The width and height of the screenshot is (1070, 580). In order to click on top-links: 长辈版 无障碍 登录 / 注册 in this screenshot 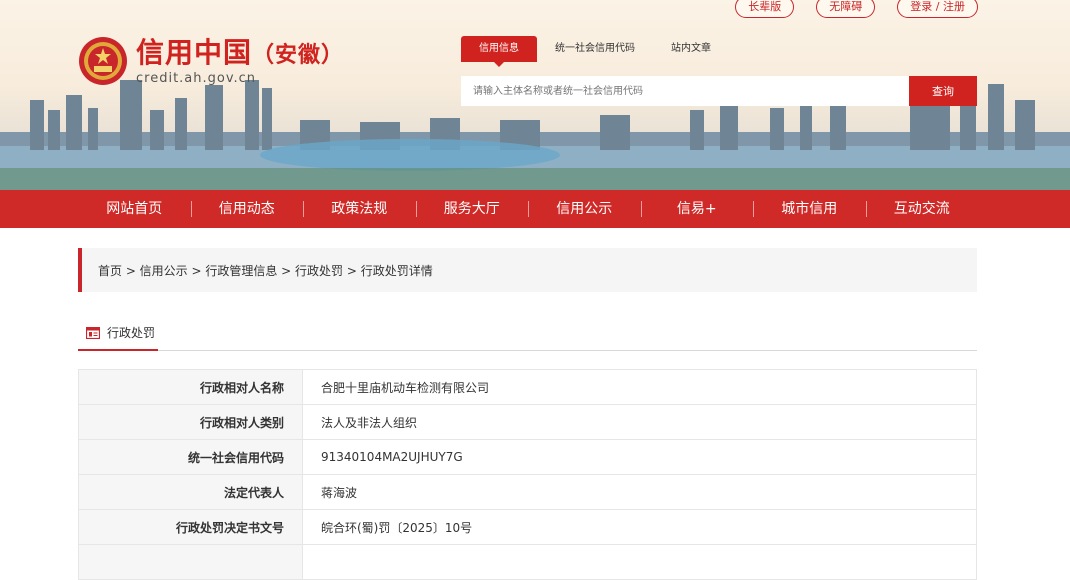, I will do `click(856, 9)`.